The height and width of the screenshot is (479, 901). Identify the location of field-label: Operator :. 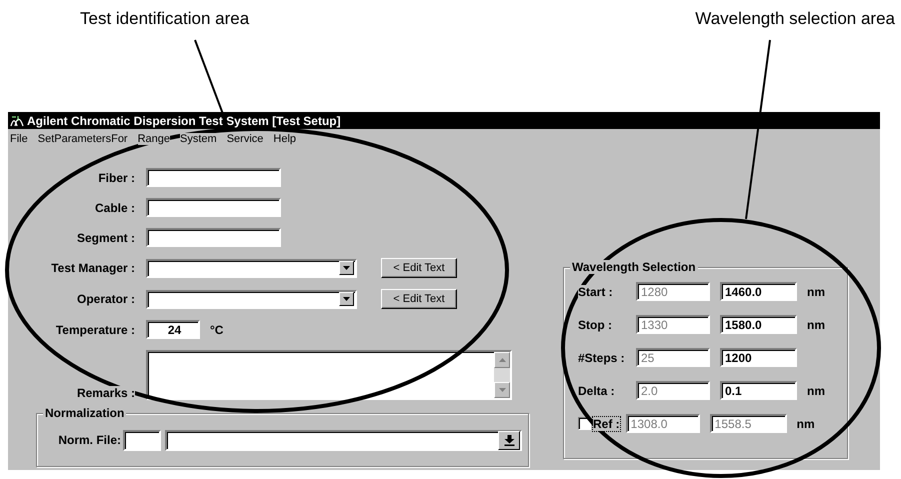
(105, 299).